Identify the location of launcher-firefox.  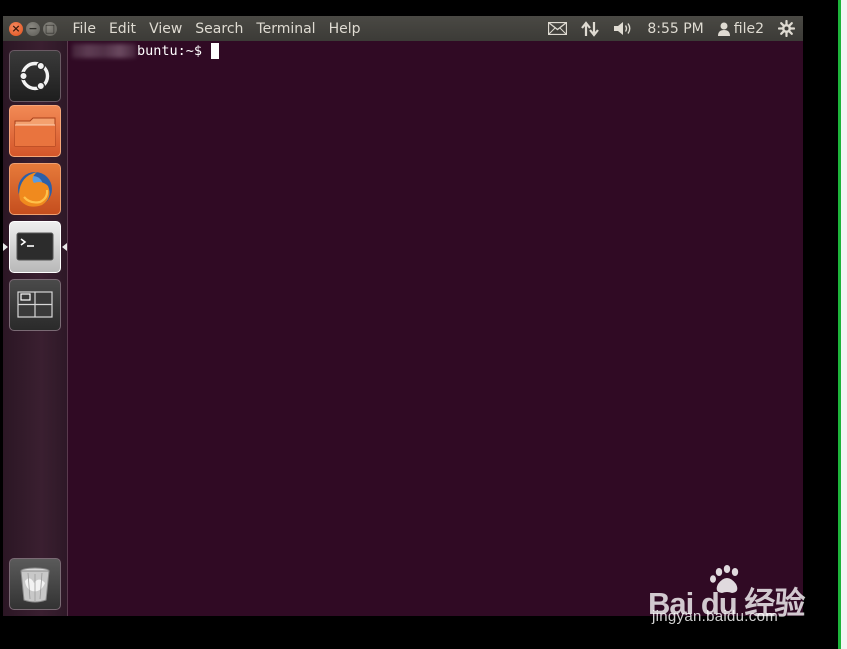
(35, 189).